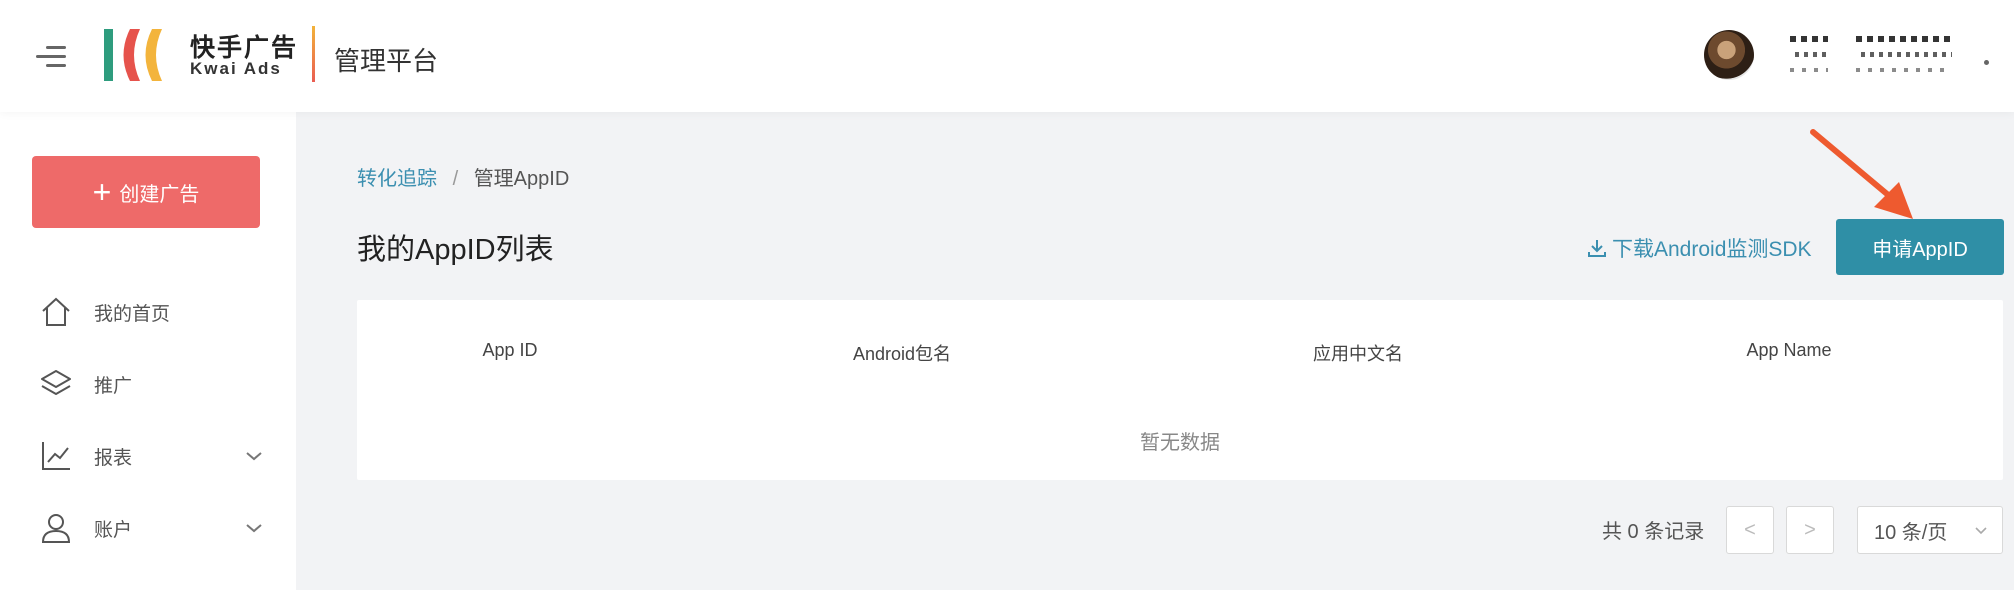  What do you see at coordinates (113, 530) in the screenshot?
I see `sidebar-item-label: 账户` at bounding box center [113, 530].